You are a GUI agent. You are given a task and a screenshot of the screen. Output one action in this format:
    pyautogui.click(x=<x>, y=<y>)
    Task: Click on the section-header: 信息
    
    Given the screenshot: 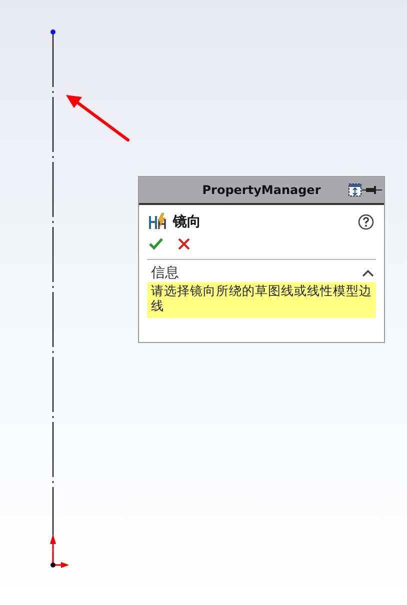 What is the action you would take?
    pyautogui.click(x=261, y=271)
    